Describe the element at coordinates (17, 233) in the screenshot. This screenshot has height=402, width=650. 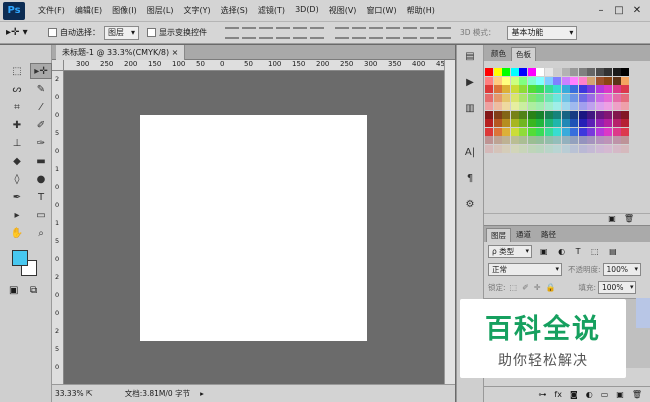
I see `hand-tool-icon: ✋` at that location.